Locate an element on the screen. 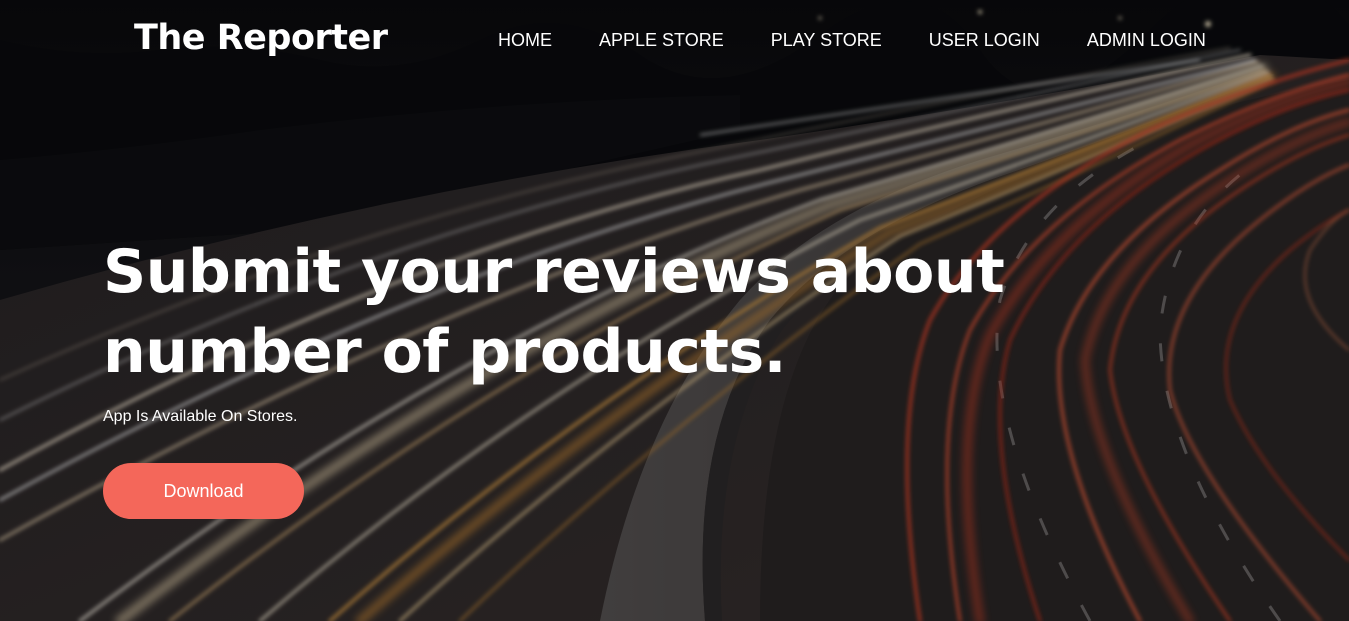 The width and height of the screenshot is (1349, 621). nav-item-home: HOME is located at coordinates (525, 40).